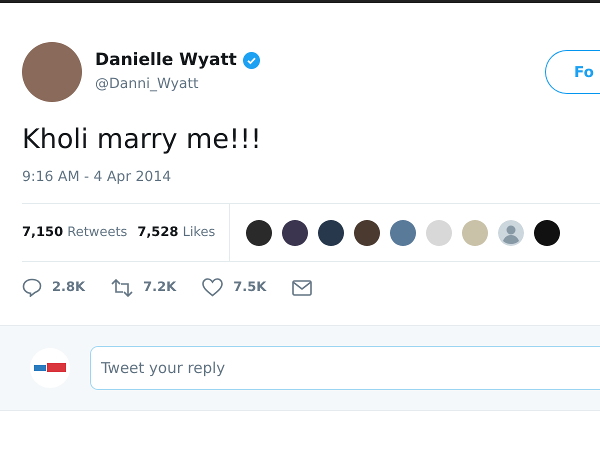  Describe the element at coordinates (345, 368) in the screenshot. I see `reply-input-field: Tweet your reply` at that location.